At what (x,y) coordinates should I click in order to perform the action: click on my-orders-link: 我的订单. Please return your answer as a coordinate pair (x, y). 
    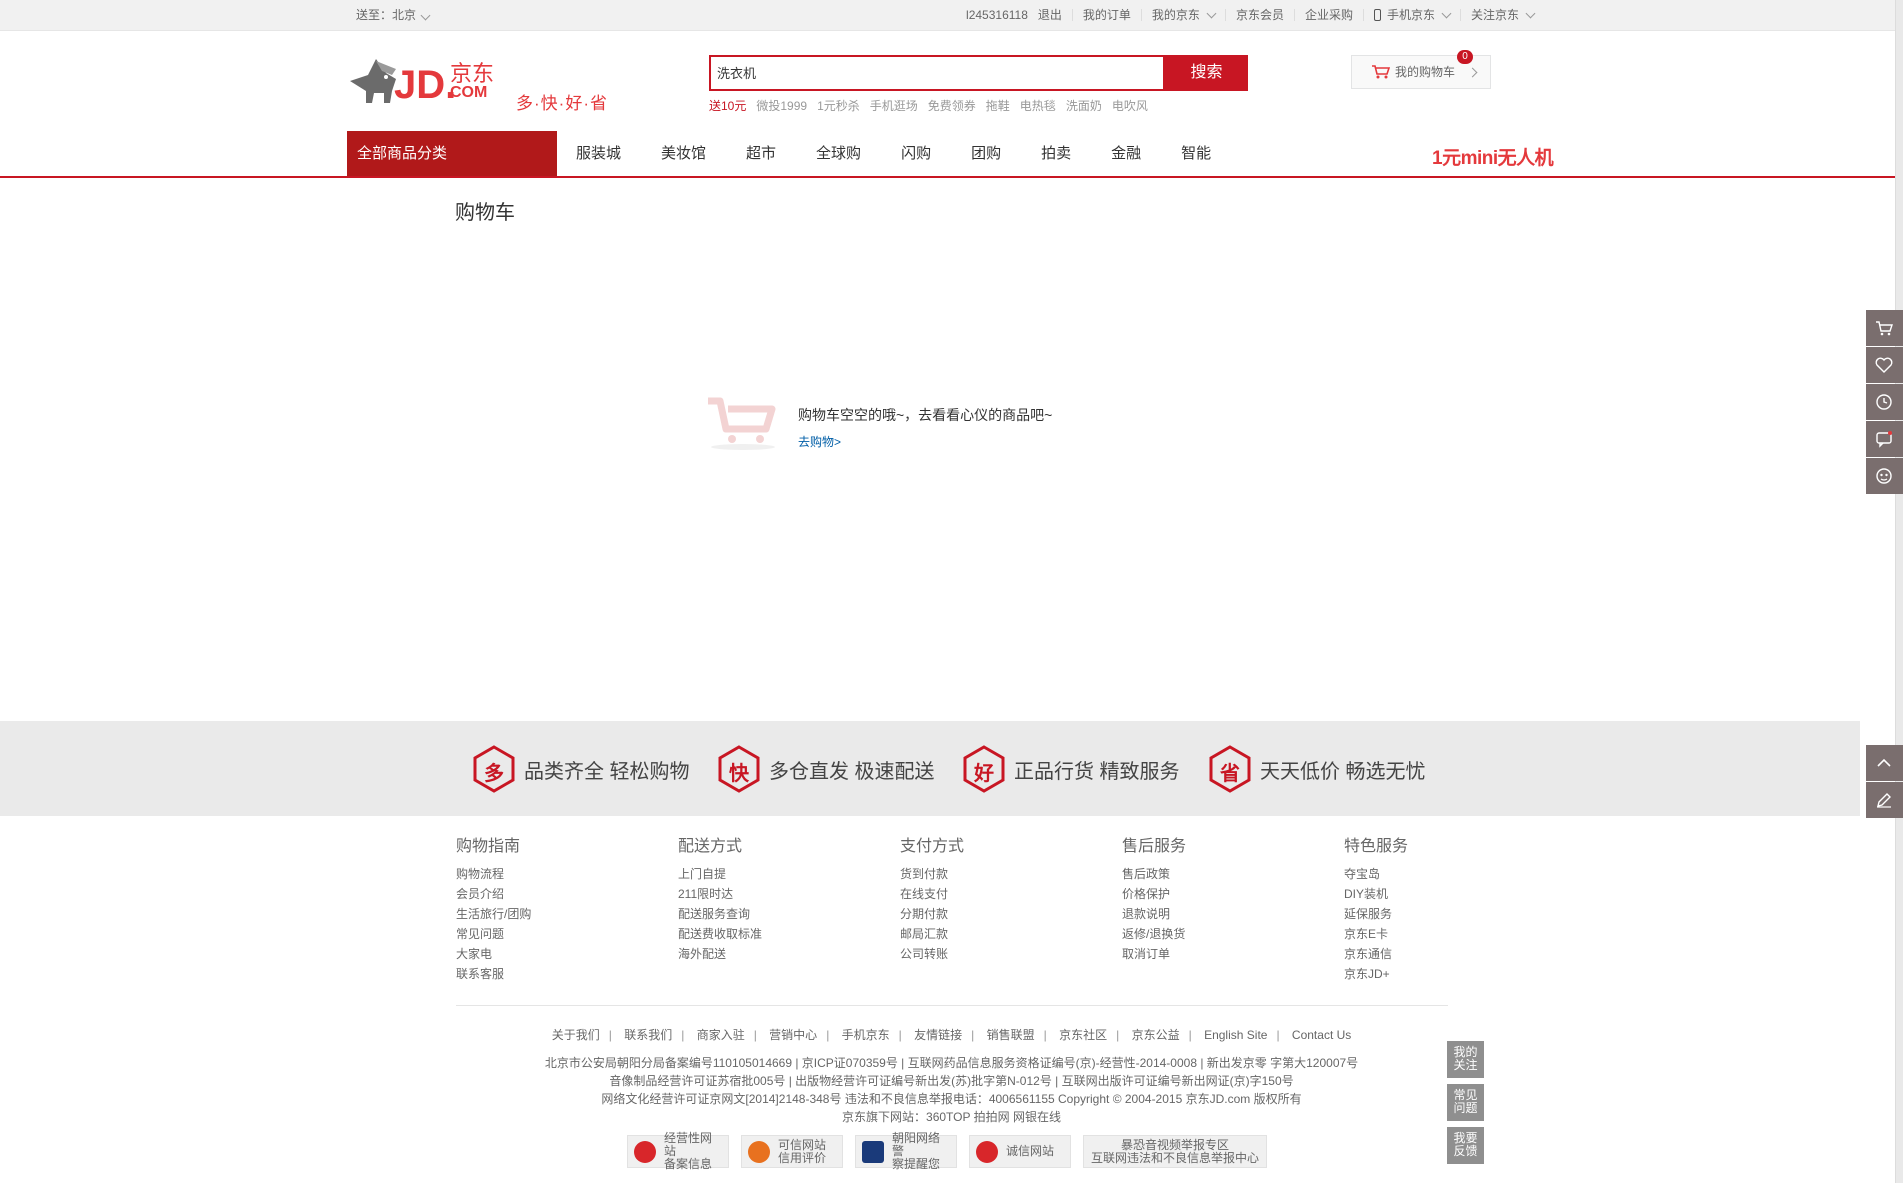
    Looking at the image, I should click on (1107, 15).